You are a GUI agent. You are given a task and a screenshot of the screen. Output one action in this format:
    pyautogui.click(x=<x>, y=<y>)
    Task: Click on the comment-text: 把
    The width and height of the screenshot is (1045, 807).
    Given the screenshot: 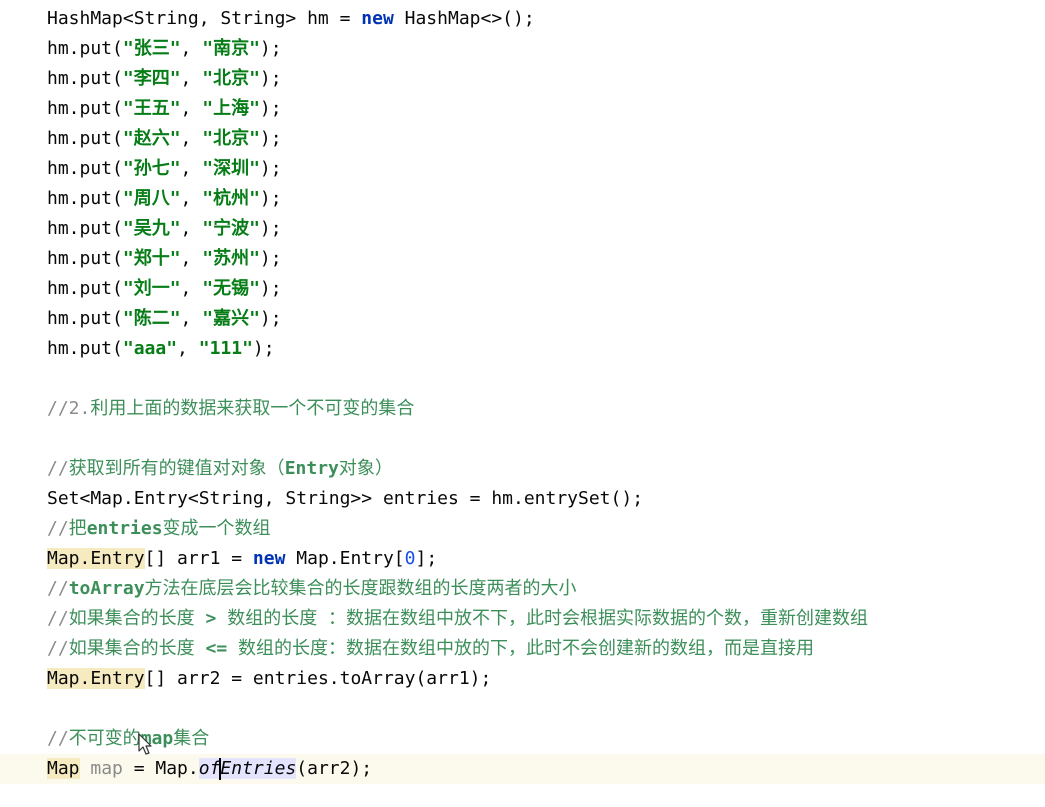 What is the action you would take?
    pyautogui.click(x=77, y=528)
    